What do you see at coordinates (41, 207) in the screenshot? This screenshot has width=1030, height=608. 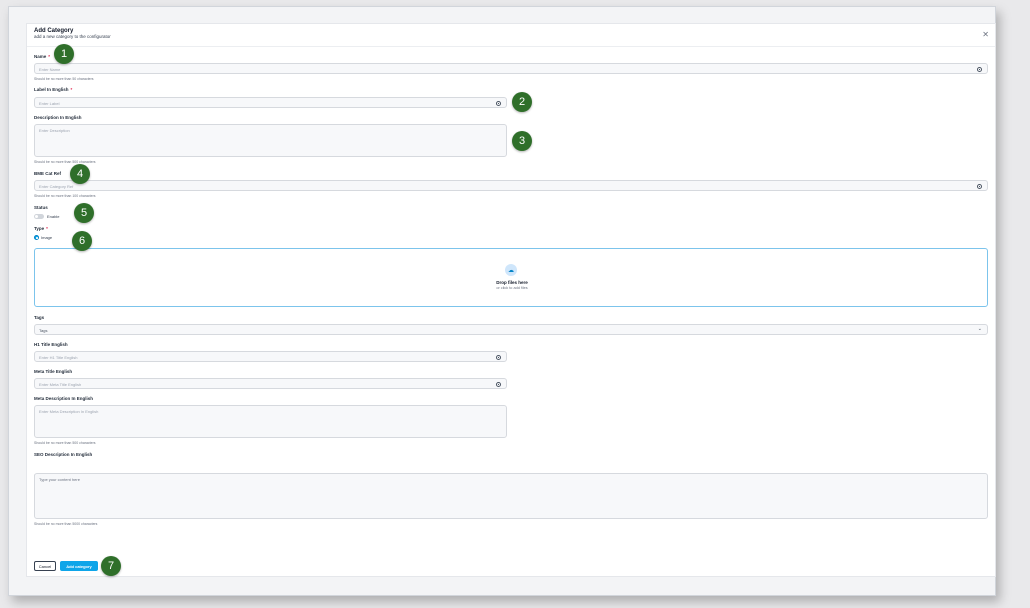 I see `status-label: Status` at bounding box center [41, 207].